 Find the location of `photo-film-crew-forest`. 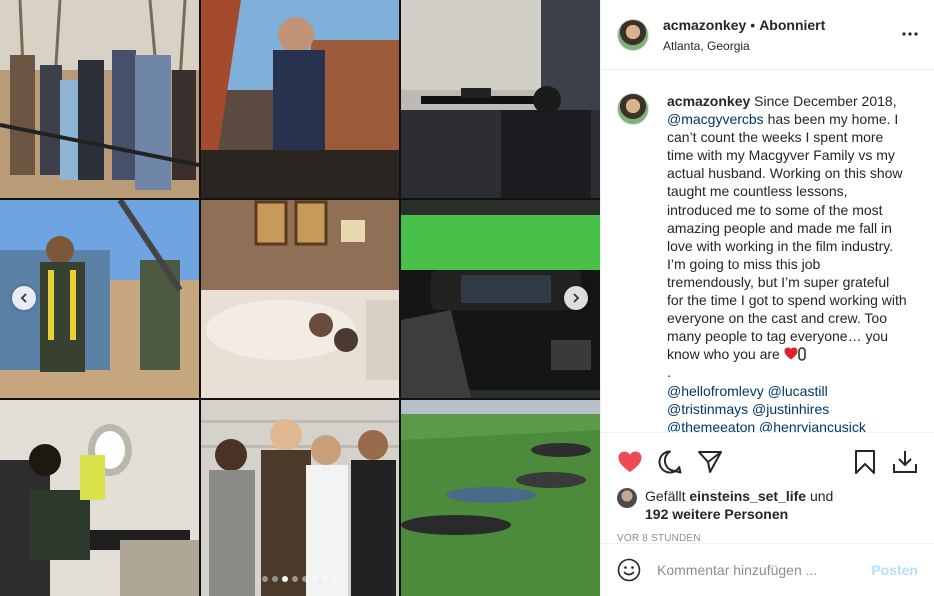

photo-film-crew-forest is located at coordinates (99, 99).